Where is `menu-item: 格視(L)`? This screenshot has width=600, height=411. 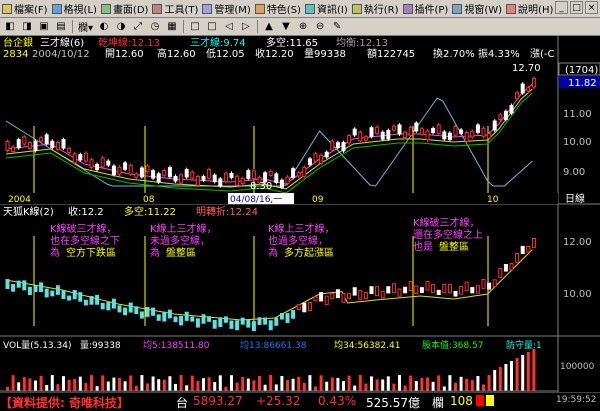
menu-item: 格視(L) is located at coordinates (74, 8).